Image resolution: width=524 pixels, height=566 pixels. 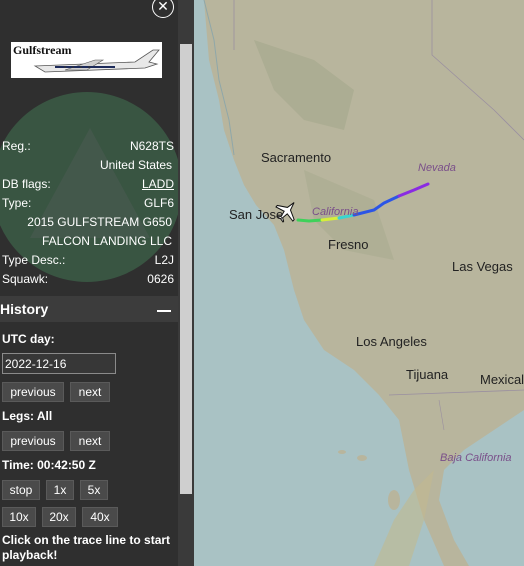 What do you see at coordinates (33, 441) in the screenshot?
I see `legs-previous-button: previous` at bounding box center [33, 441].